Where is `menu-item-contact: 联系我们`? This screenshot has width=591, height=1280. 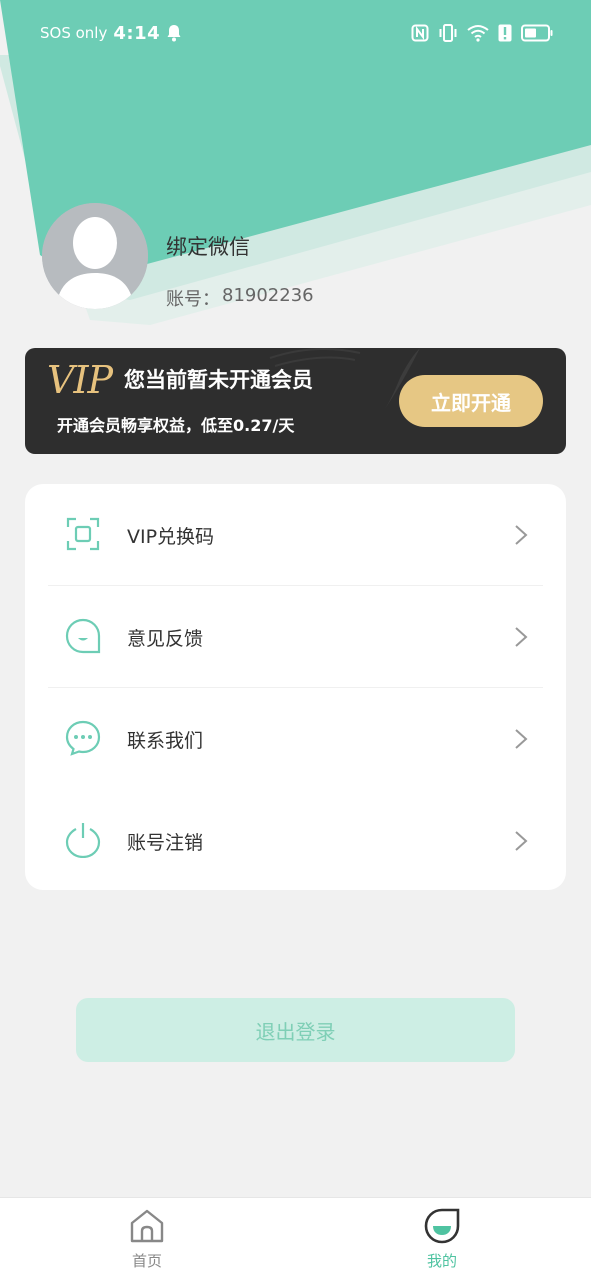
menu-item-contact: 联系我们 is located at coordinates (295, 738).